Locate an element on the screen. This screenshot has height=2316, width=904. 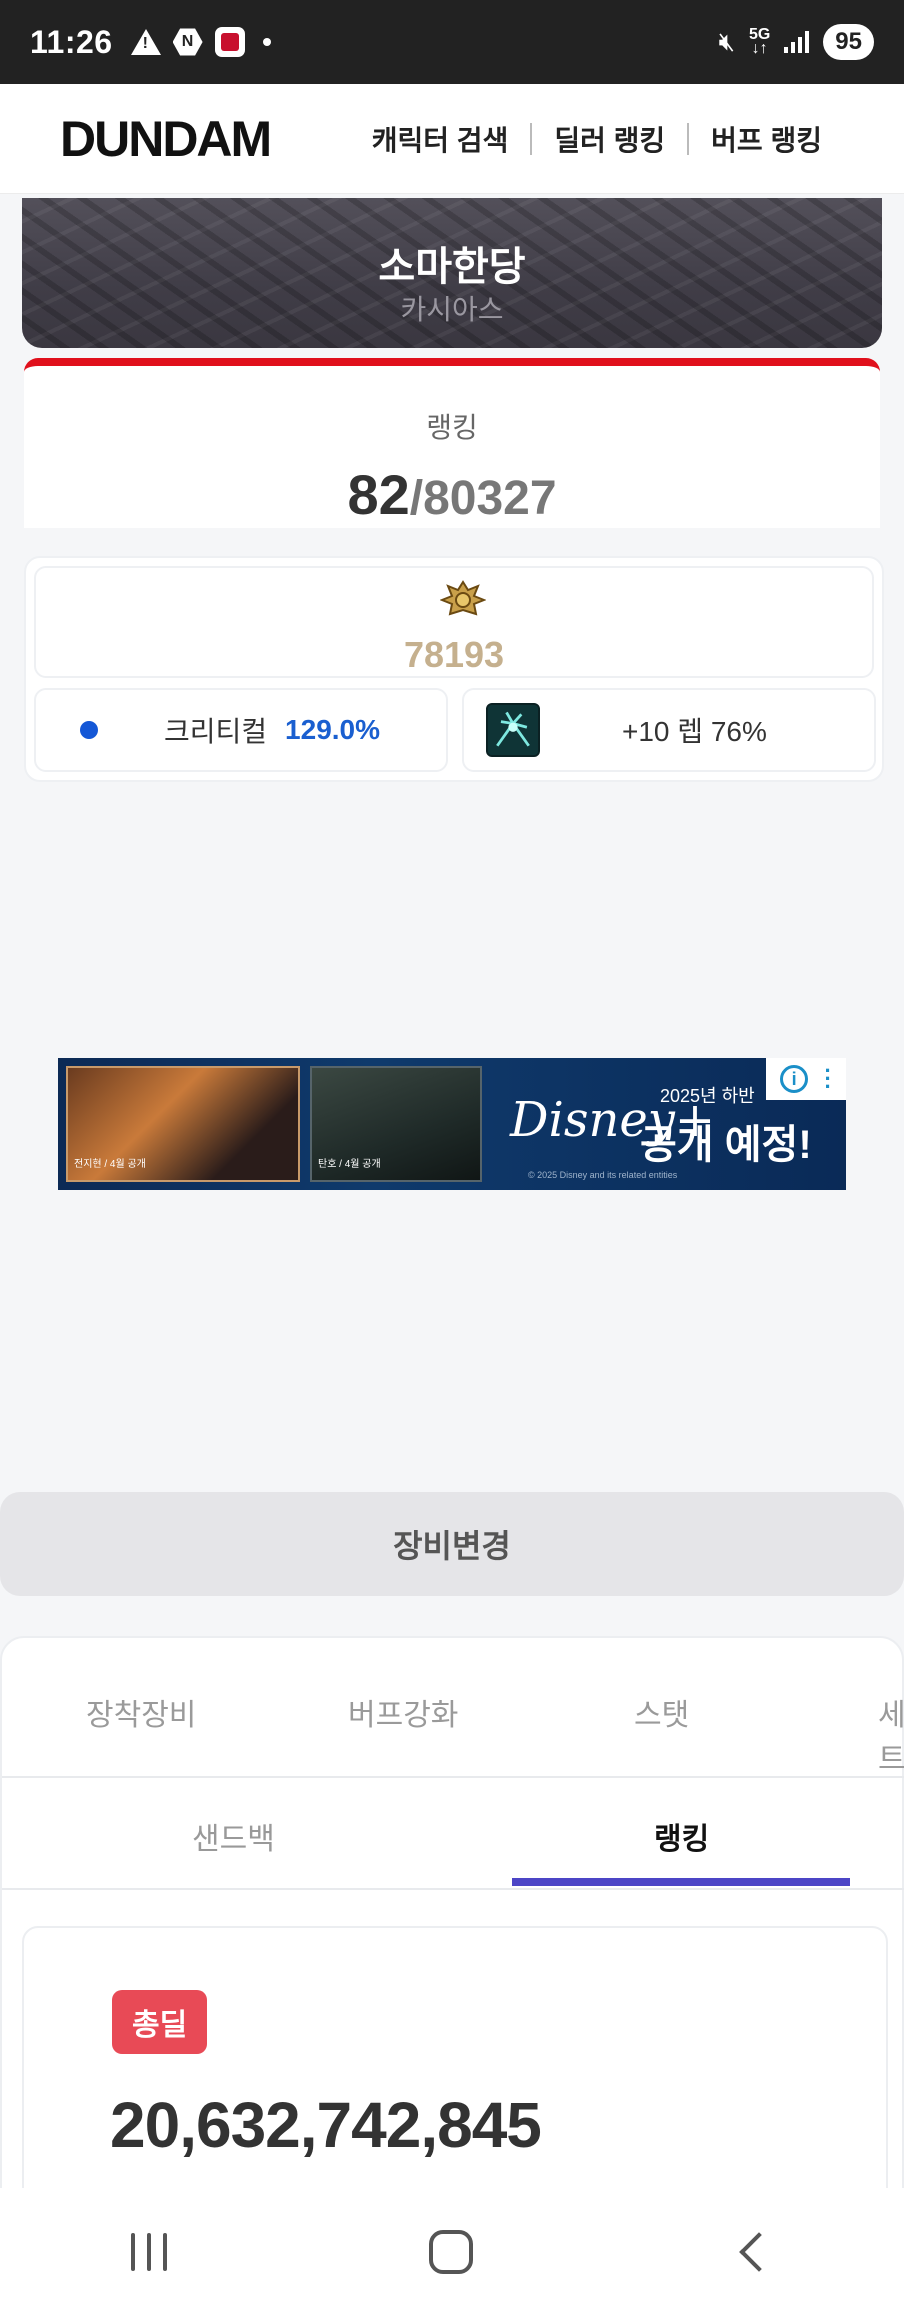
ad-caption-1: 전지현 / 4월 공개 is located at coordinates (110, 1164).